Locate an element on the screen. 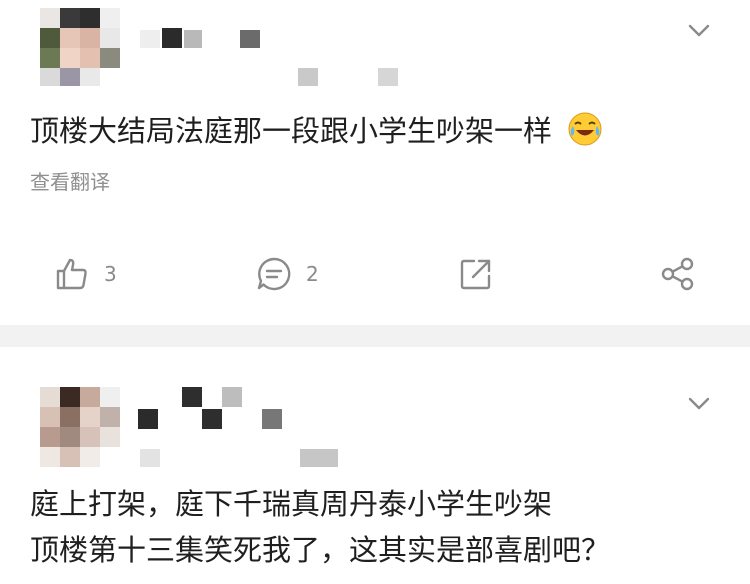  share-button is located at coordinates (678, 274).